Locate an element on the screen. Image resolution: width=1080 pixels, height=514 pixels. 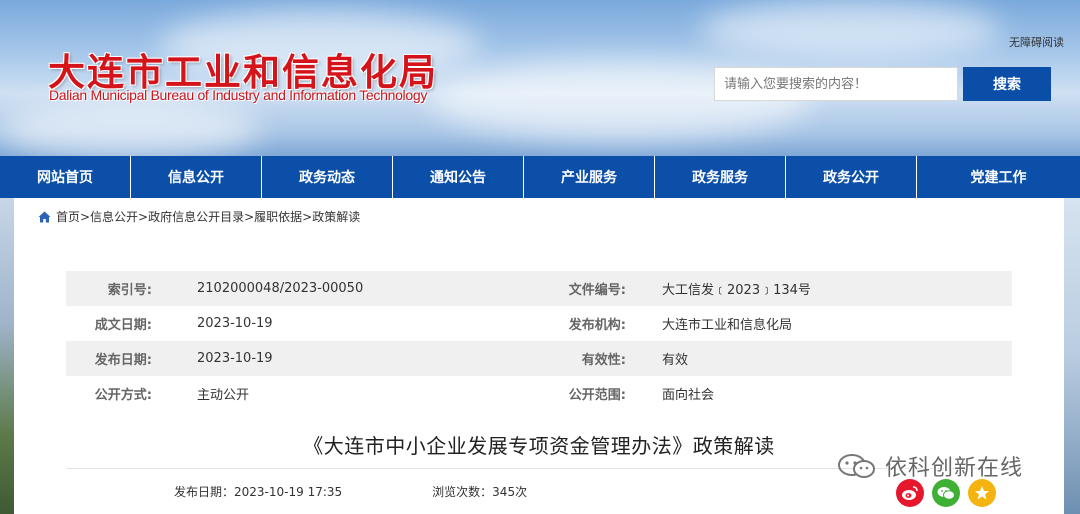
share-wechat-button is located at coordinates (946, 493).